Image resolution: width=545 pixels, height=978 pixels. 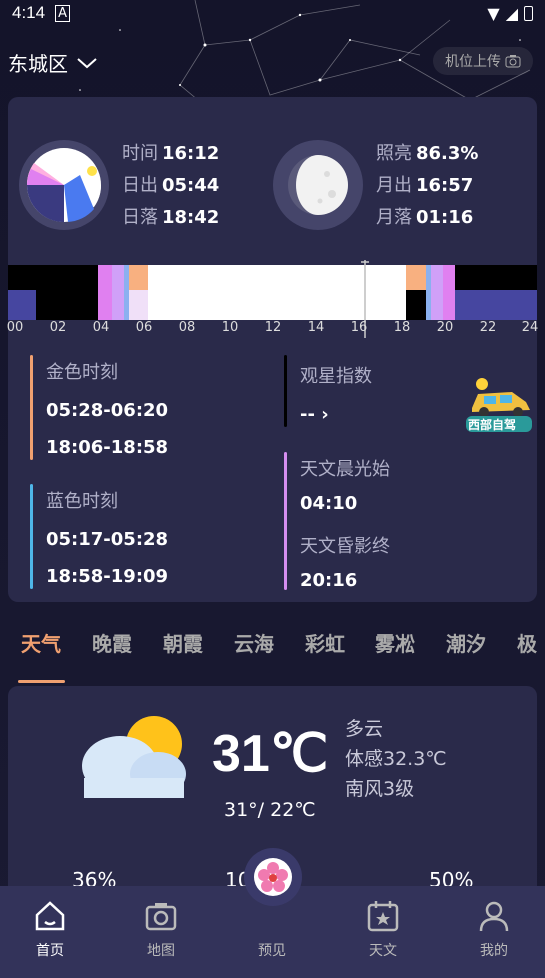 I want to click on tick-label: 04, so click(x=101, y=327).